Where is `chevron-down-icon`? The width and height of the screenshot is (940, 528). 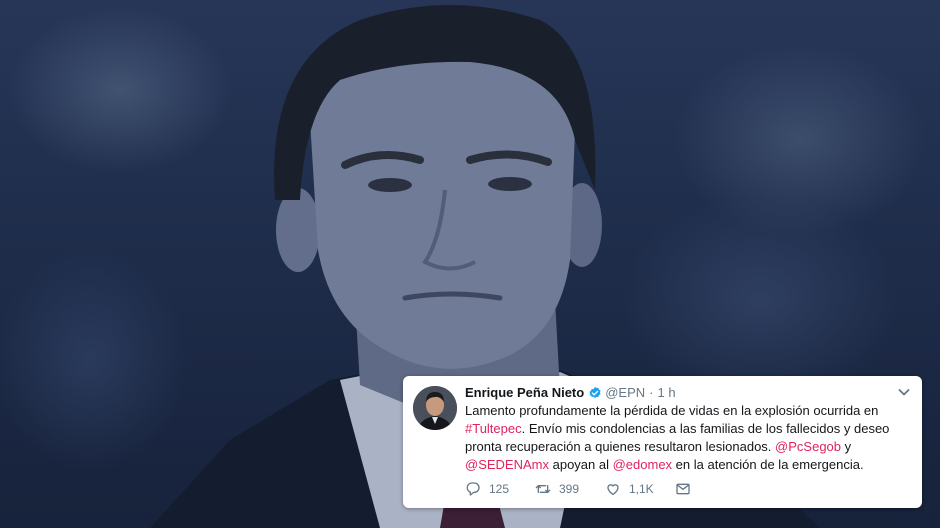
chevron-down-icon is located at coordinates (904, 392).